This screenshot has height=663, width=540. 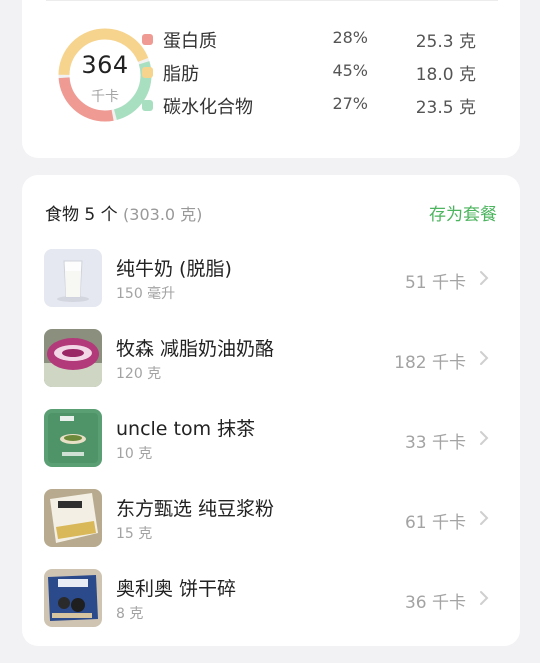 What do you see at coordinates (147, 39) in the screenshot?
I see `protein-color-dot` at bounding box center [147, 39].